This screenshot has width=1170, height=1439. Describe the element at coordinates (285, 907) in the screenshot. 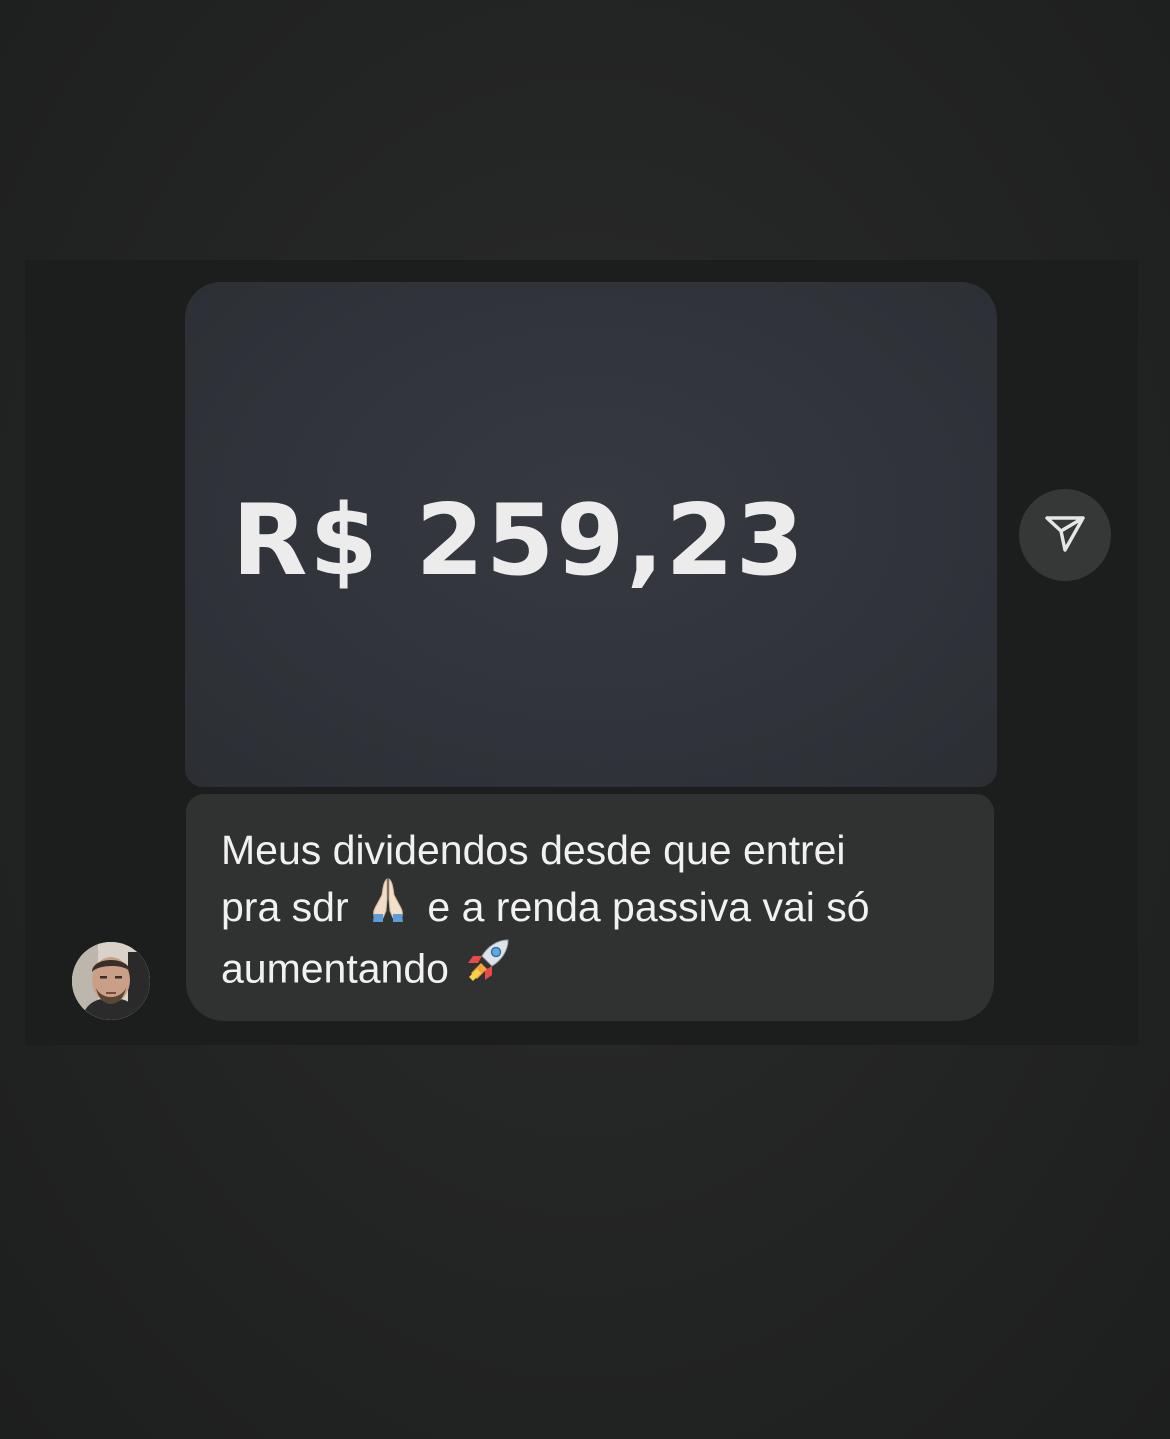

I see `message-line-2-start: pra sdr` at that location.